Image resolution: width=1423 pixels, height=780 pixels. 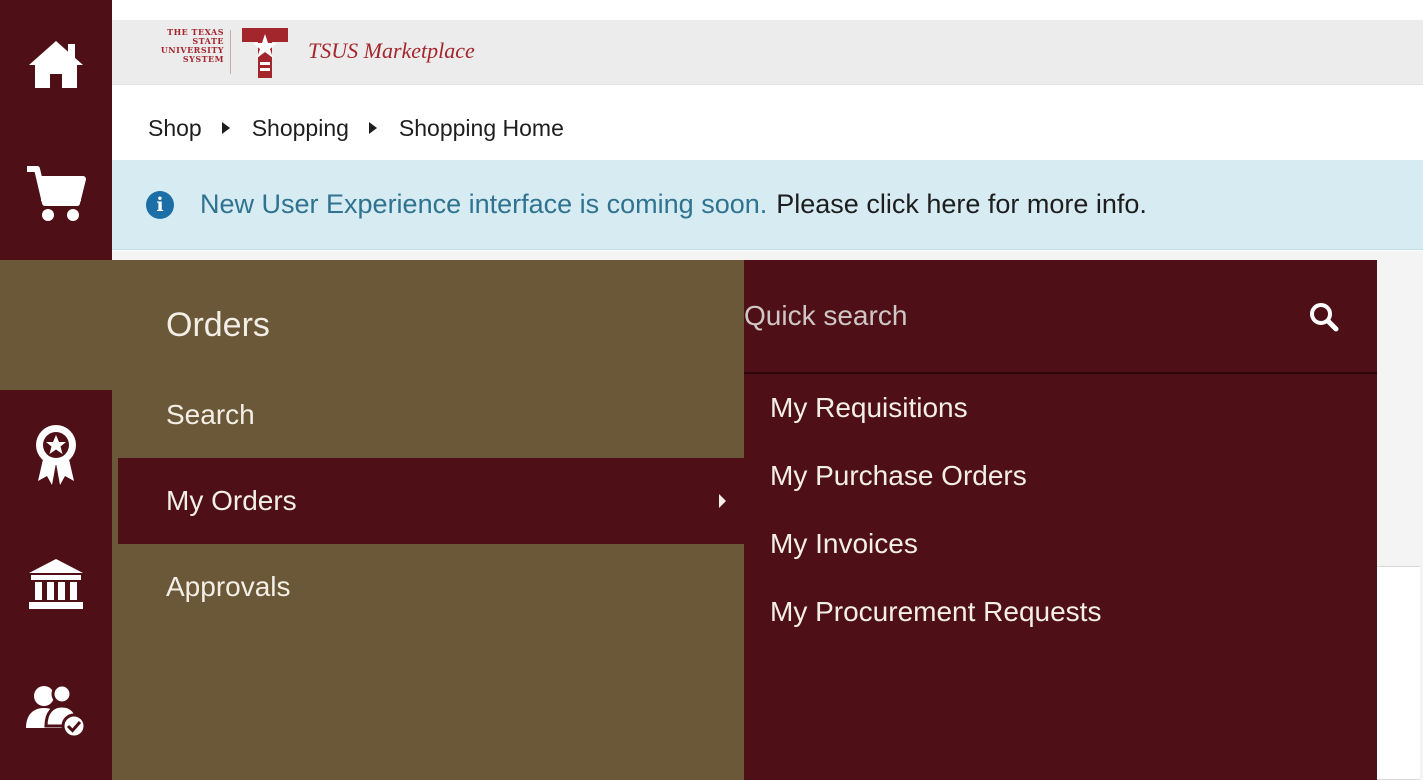 I want to click on users-nav-button, so click(x=56, y=710).